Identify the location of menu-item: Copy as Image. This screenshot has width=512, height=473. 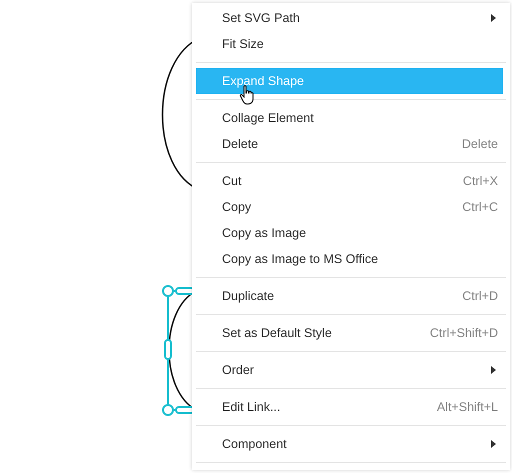
(349, 233).